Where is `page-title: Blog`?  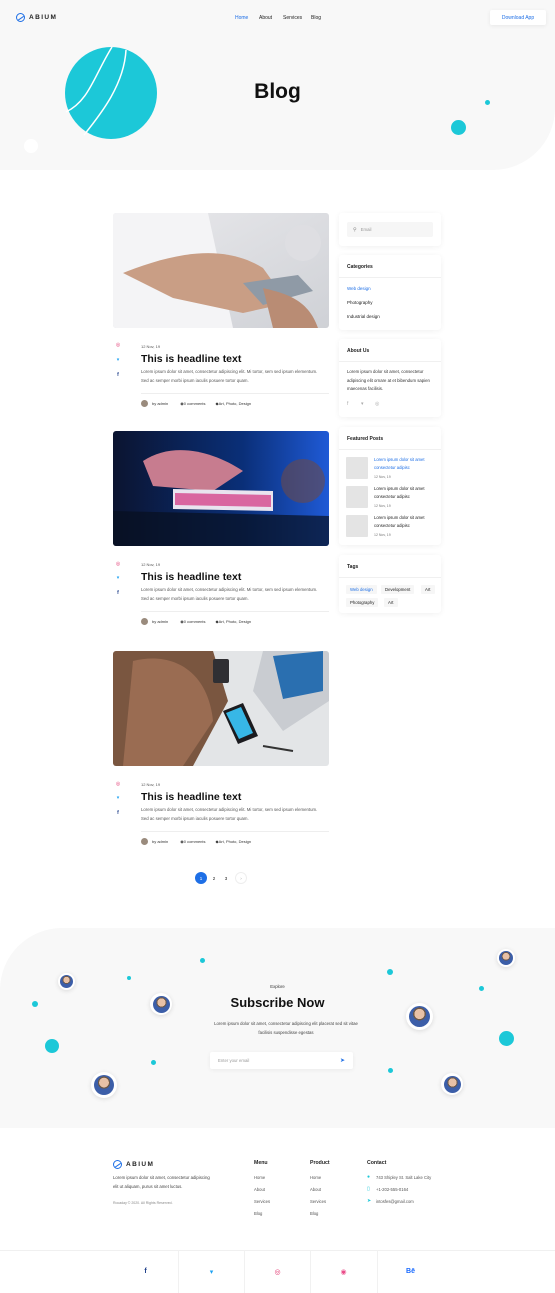 page-title: Blog is located at coordinates (277, 91).